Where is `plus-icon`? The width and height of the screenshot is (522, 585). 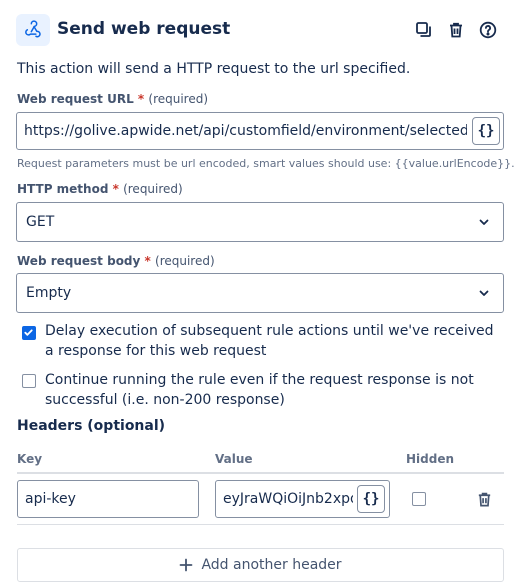 plus-icon is located at coordinates (186, 565).